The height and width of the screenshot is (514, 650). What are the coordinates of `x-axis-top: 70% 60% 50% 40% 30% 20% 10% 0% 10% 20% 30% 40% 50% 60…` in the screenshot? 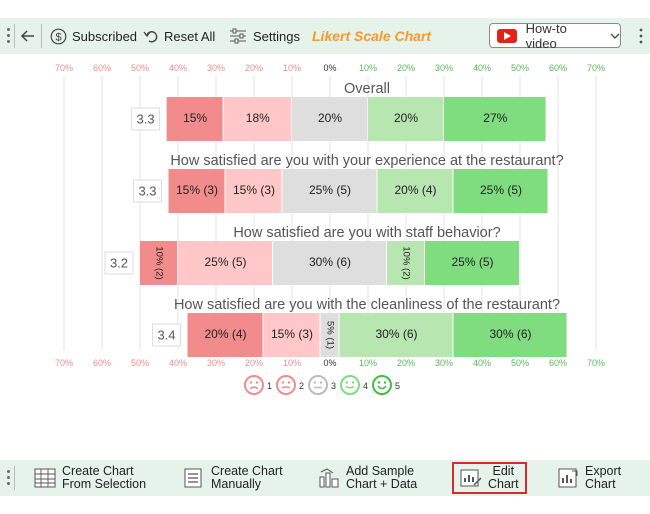 It's located at (330, 68).